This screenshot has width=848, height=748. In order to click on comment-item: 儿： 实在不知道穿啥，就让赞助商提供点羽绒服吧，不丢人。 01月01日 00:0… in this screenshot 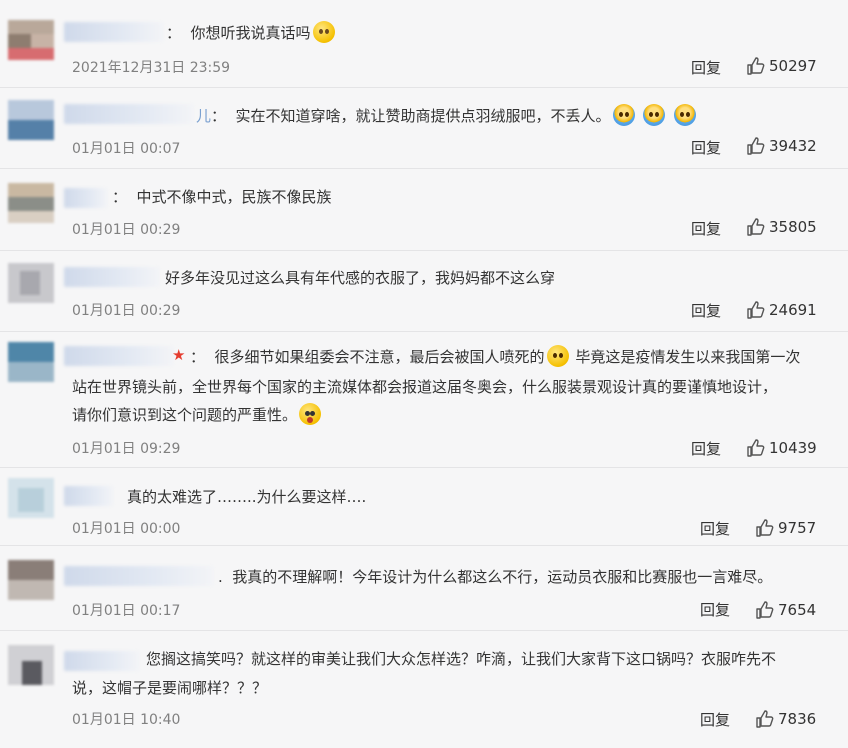, I will do `click(424, 128)`.